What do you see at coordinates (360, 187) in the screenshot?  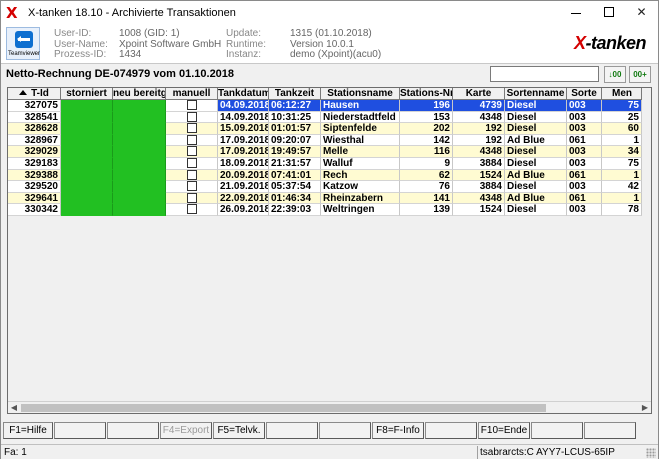 I see `cell-stationsname: Katzow` at bounding box center [360, 187].